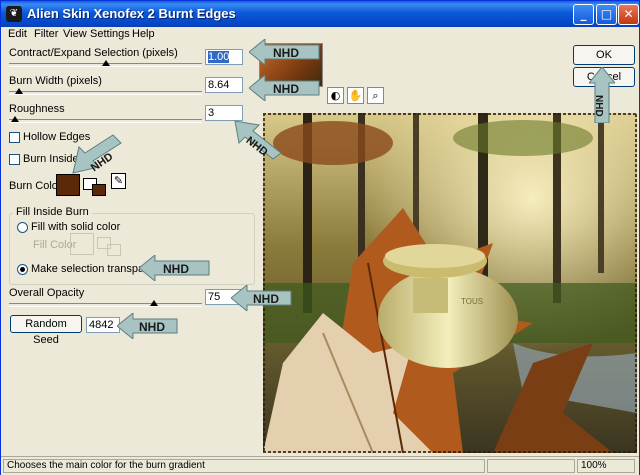  What do you see at coordinates (52, 212) in the screenshot?
I see `fill-inside-burn-title: Fill Inside Burn` at bounding box center [52, 212].